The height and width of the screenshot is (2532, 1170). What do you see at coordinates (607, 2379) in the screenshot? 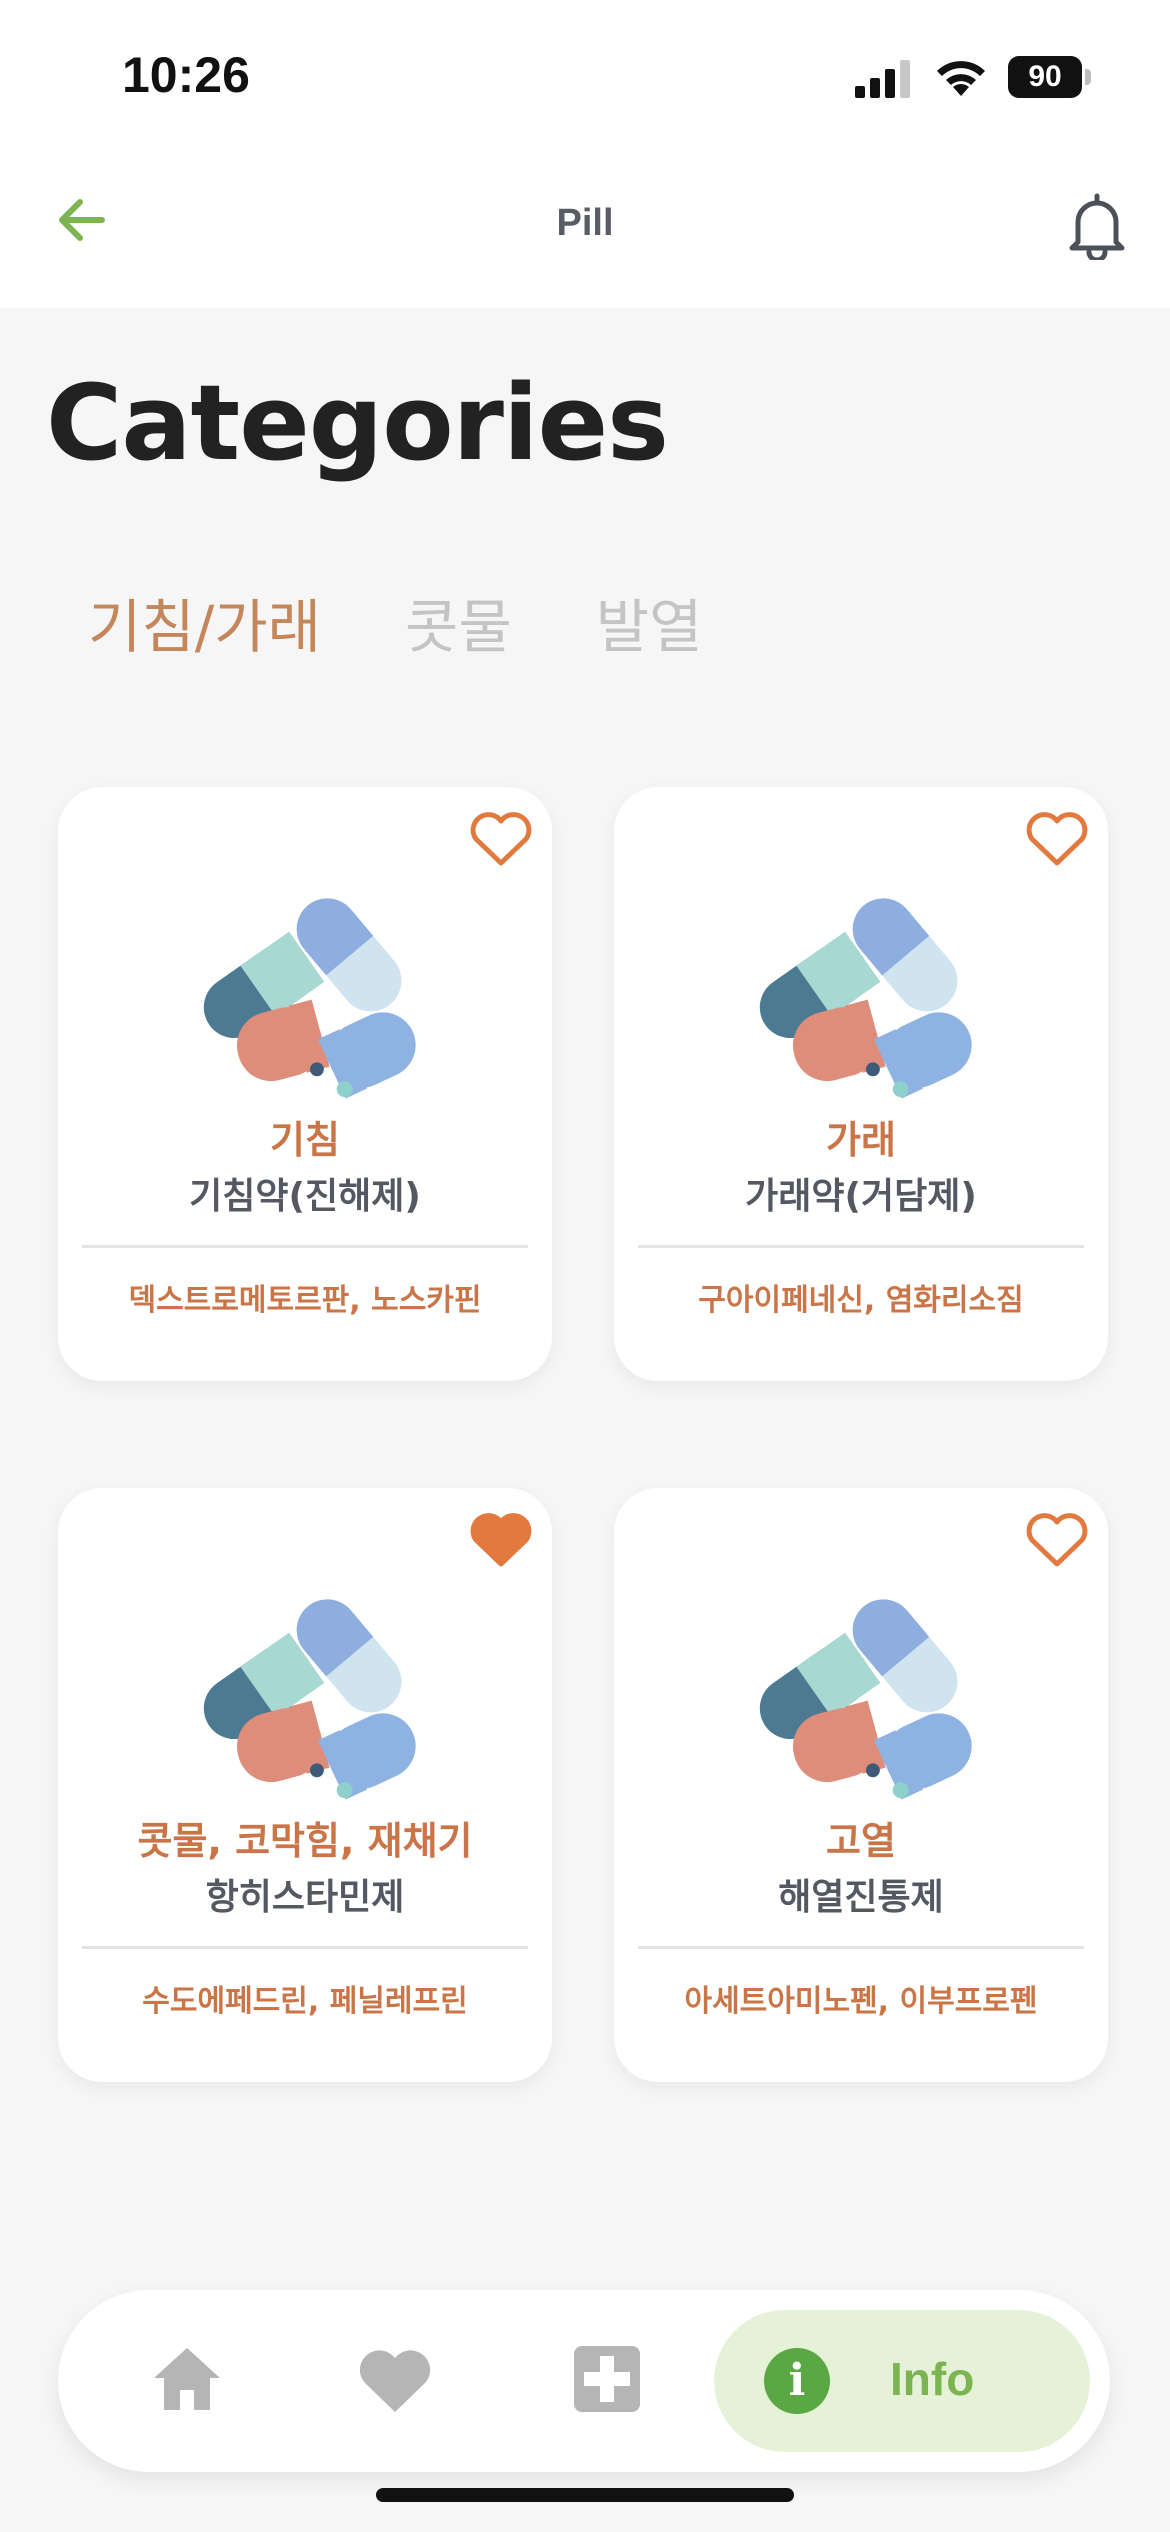
I see `plus-box-icon` at bounding box center [607, 2379].